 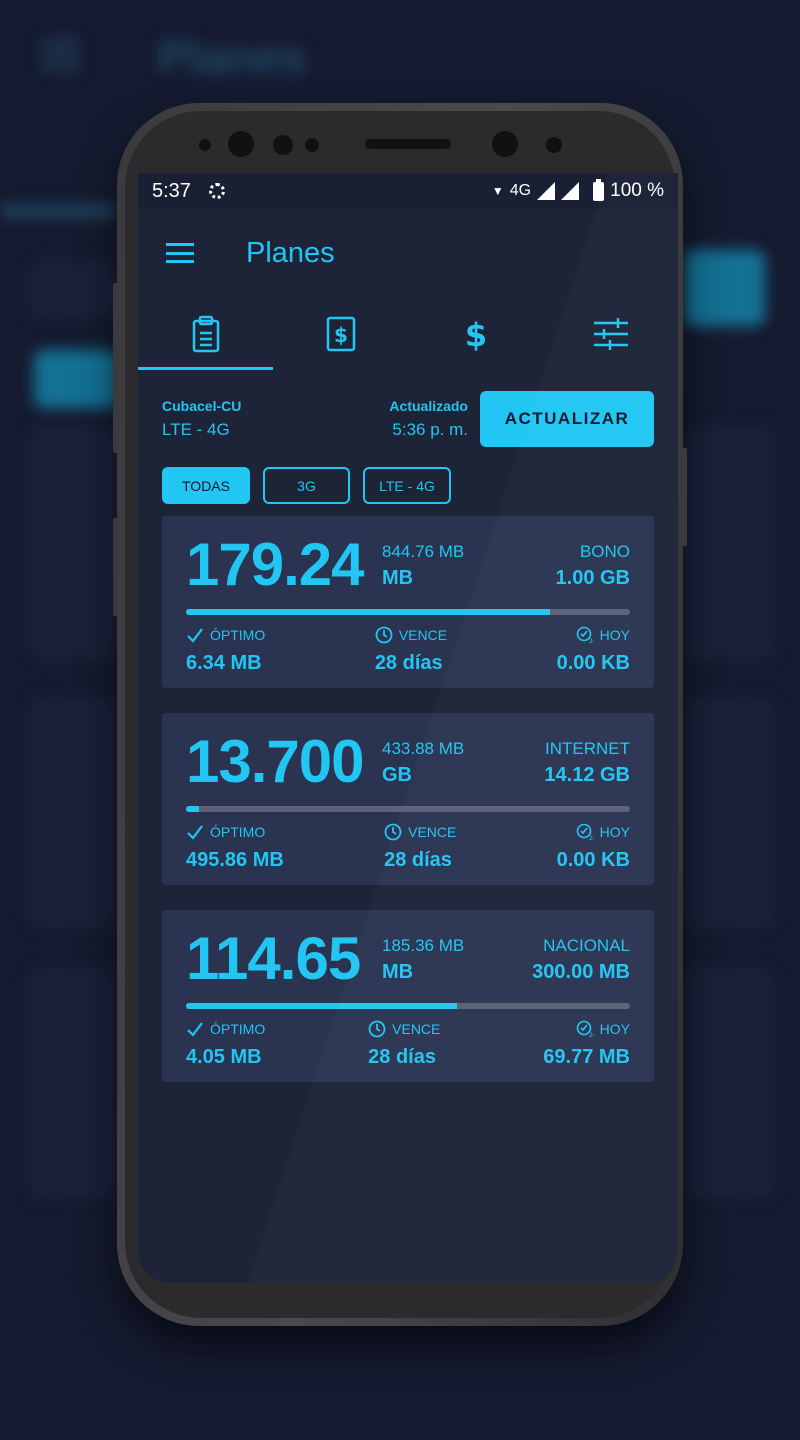 I want to click on plan-category: INTERNET 14.12 GB, so click(x=587, y=763).